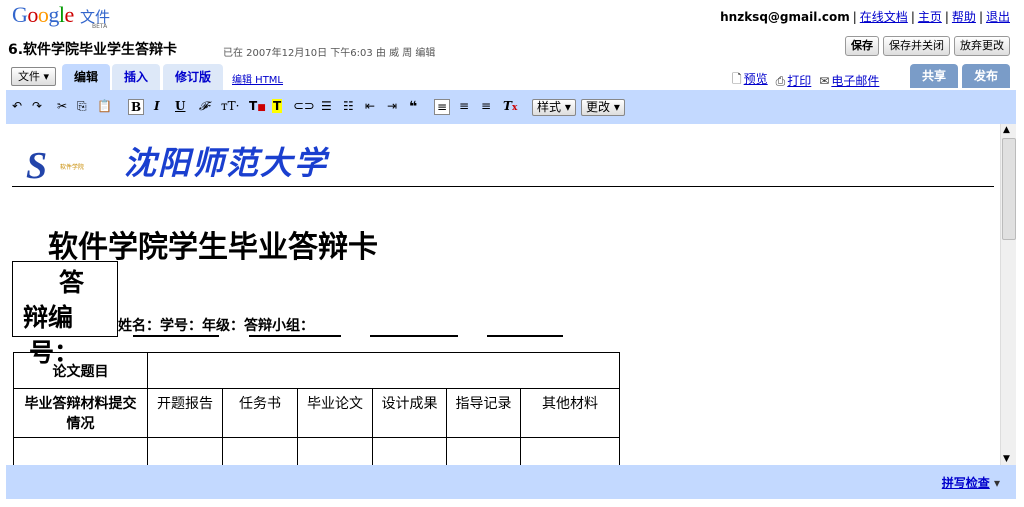  Describe the element at coordinates (86, 77) in the screenshot. I see `tab-edit: 编辑` at that location.